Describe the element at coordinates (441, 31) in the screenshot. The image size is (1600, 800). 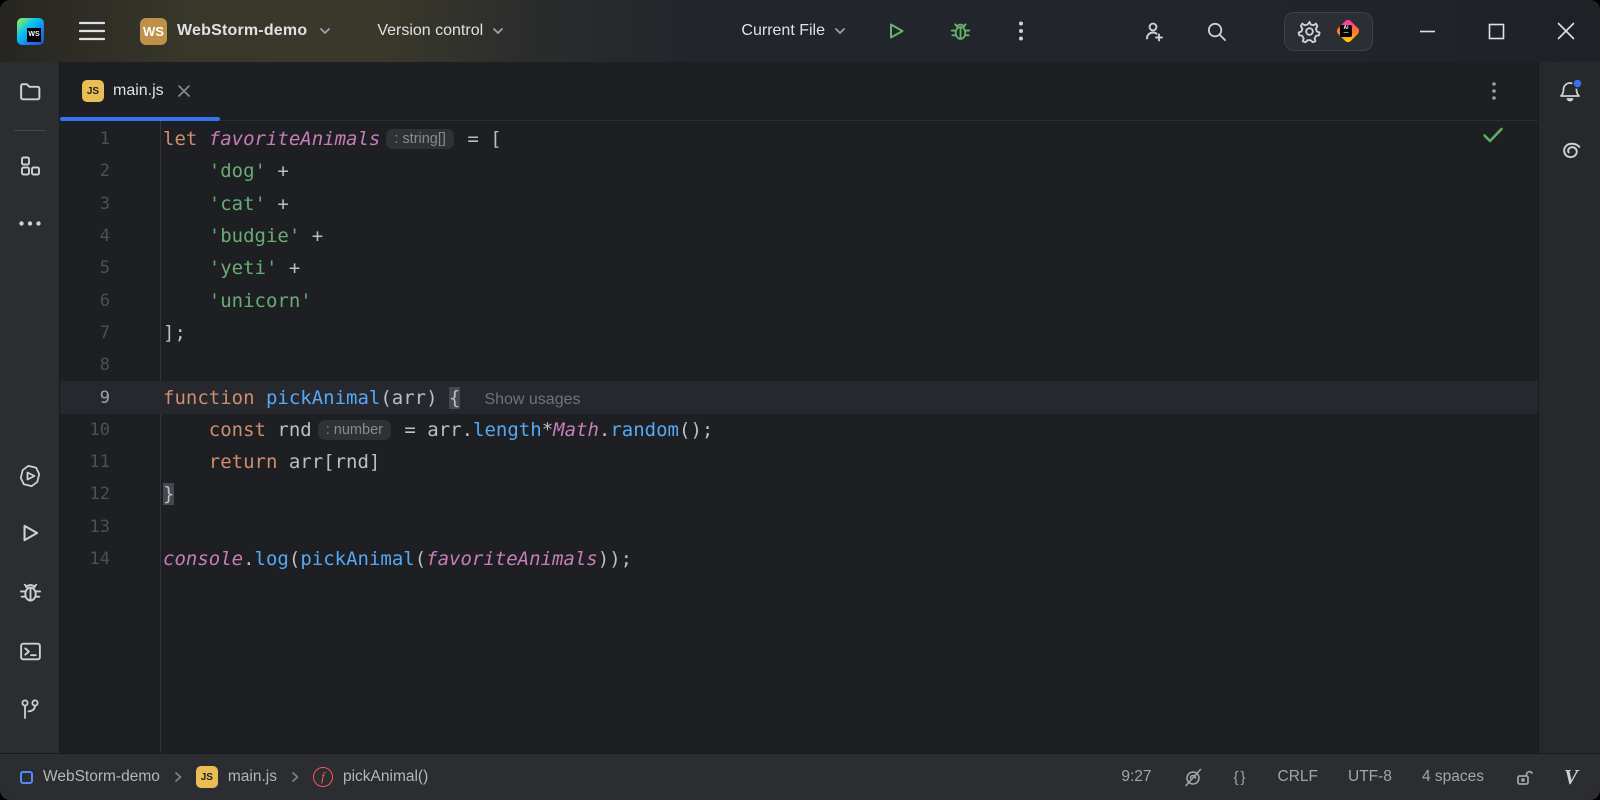
I see `vcs-widget: Version control` at that location.